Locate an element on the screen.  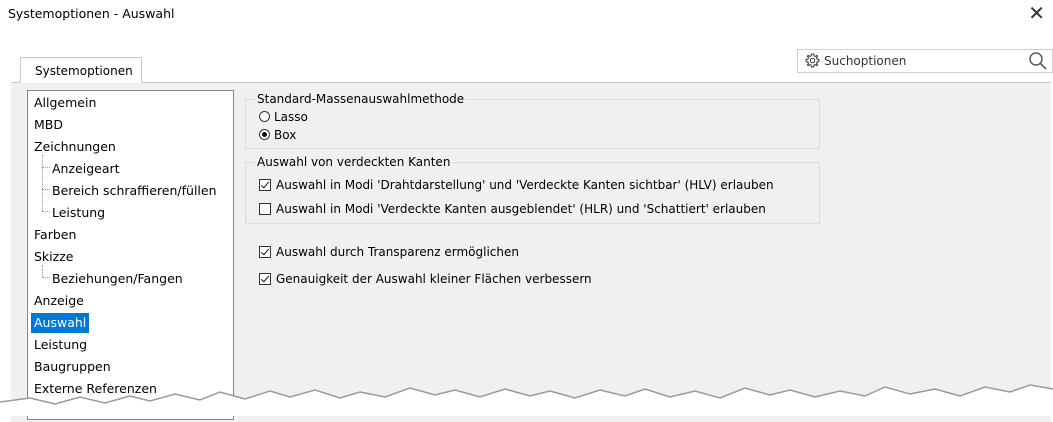
window-title: Systemoptionen - Auswahl is located at coordinates (91, 13).